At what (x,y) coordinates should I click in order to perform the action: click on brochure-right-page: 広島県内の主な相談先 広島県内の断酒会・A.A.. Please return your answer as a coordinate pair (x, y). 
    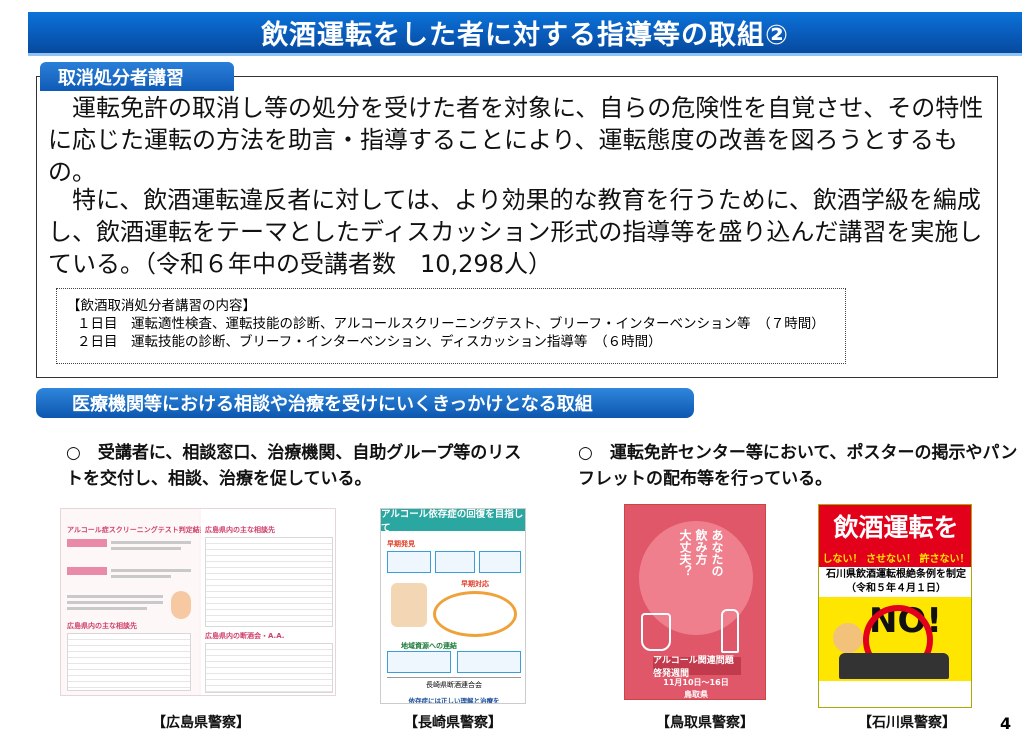
    Looking at the image, I should click on (268, 602).